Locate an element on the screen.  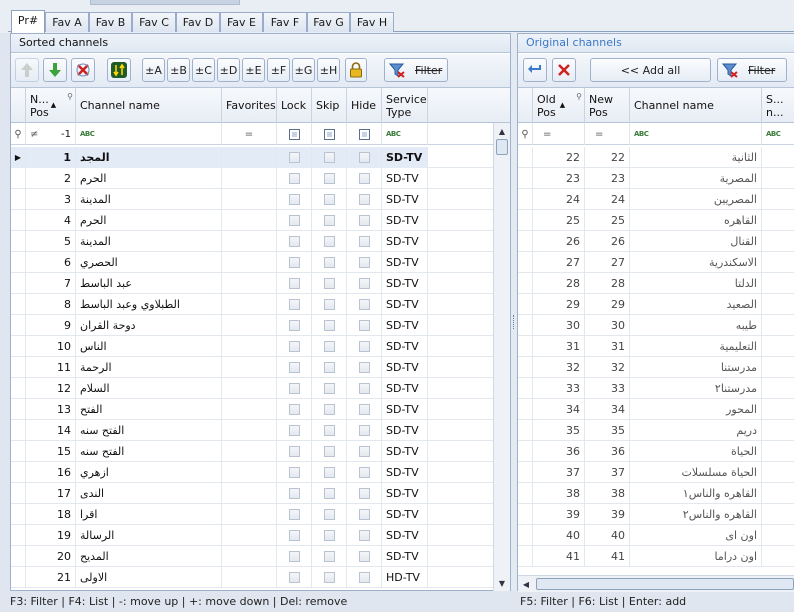
hide-filter-cell is located at coordinates (364, 134).